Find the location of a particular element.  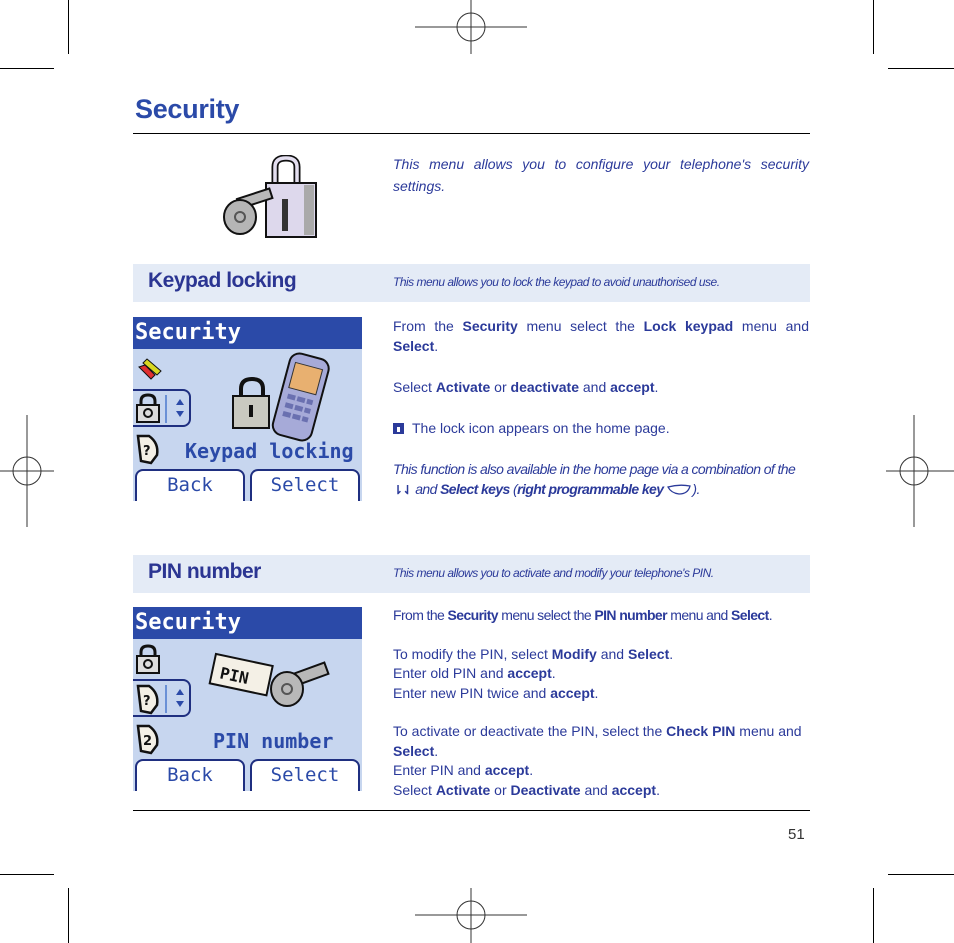

section-title: PIN number is located at coordinates (204, 571).